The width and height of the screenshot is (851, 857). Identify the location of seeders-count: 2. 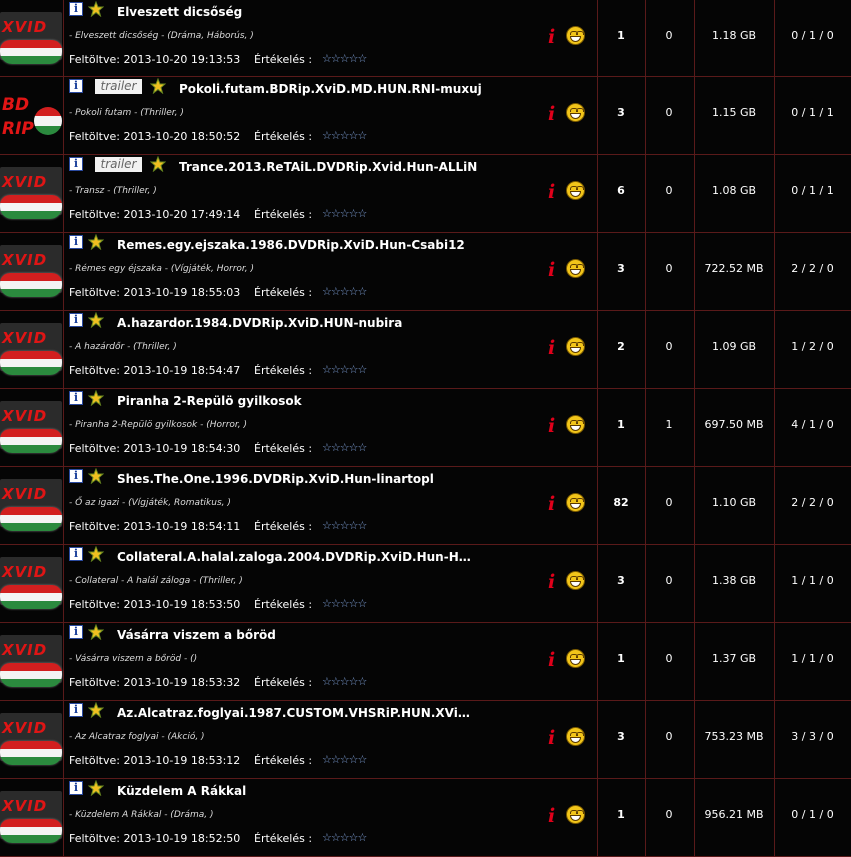
(621, 346).